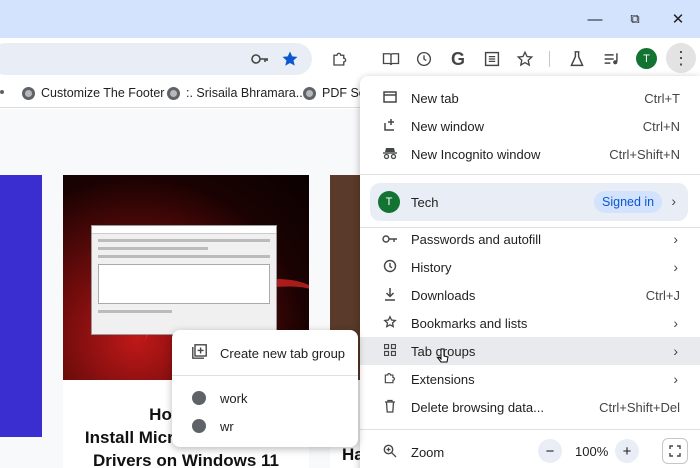 The height and width of the screenshot is (468, 700). I want to click on fullscreen-button, so click(675, 451).